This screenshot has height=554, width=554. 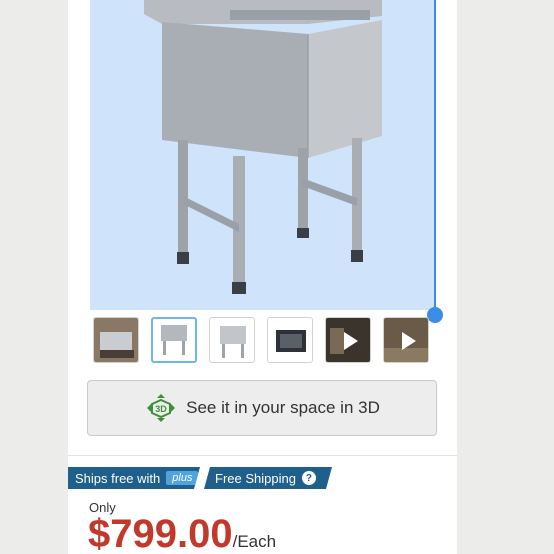 What do you see at coordinates (309, 478) in the screenshot?
I see `help-icon: ?` at bounding box center [309, 478].